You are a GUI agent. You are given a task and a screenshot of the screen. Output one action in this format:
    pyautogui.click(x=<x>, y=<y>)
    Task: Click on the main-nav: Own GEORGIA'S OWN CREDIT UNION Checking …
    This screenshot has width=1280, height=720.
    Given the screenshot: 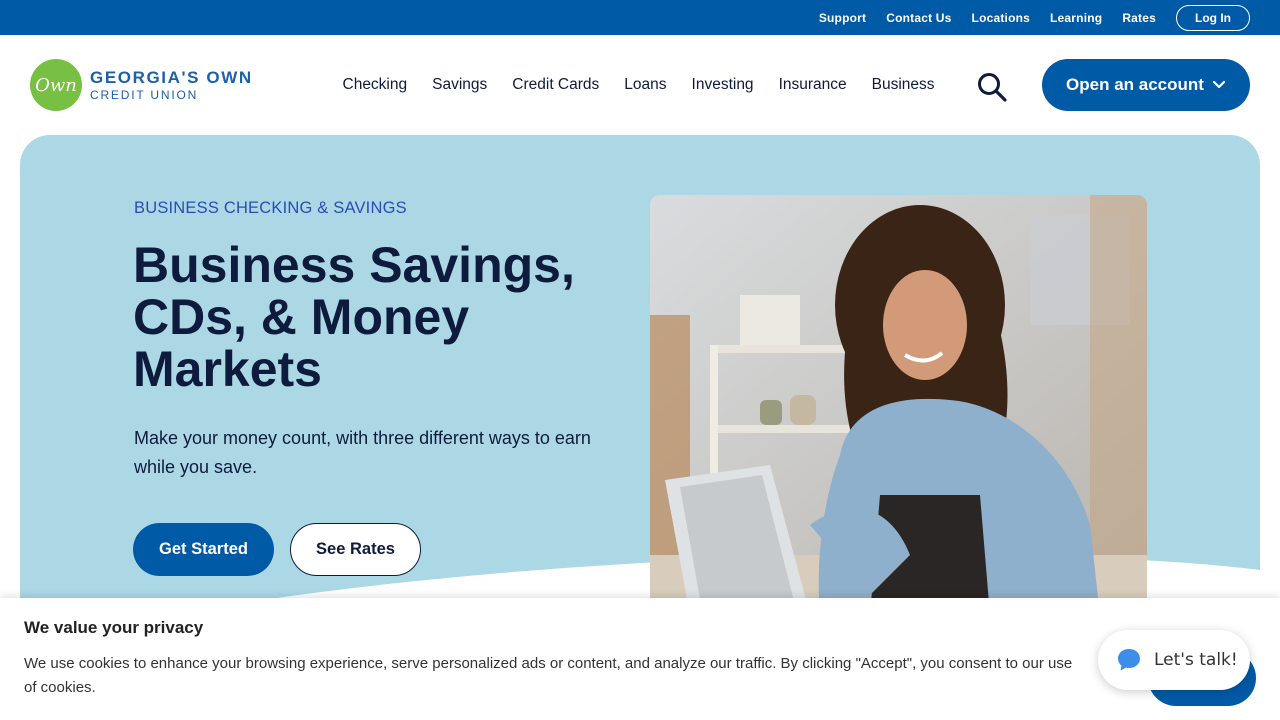 What is the action you would take?
    pyautogui.click(x=640, y=85)
    